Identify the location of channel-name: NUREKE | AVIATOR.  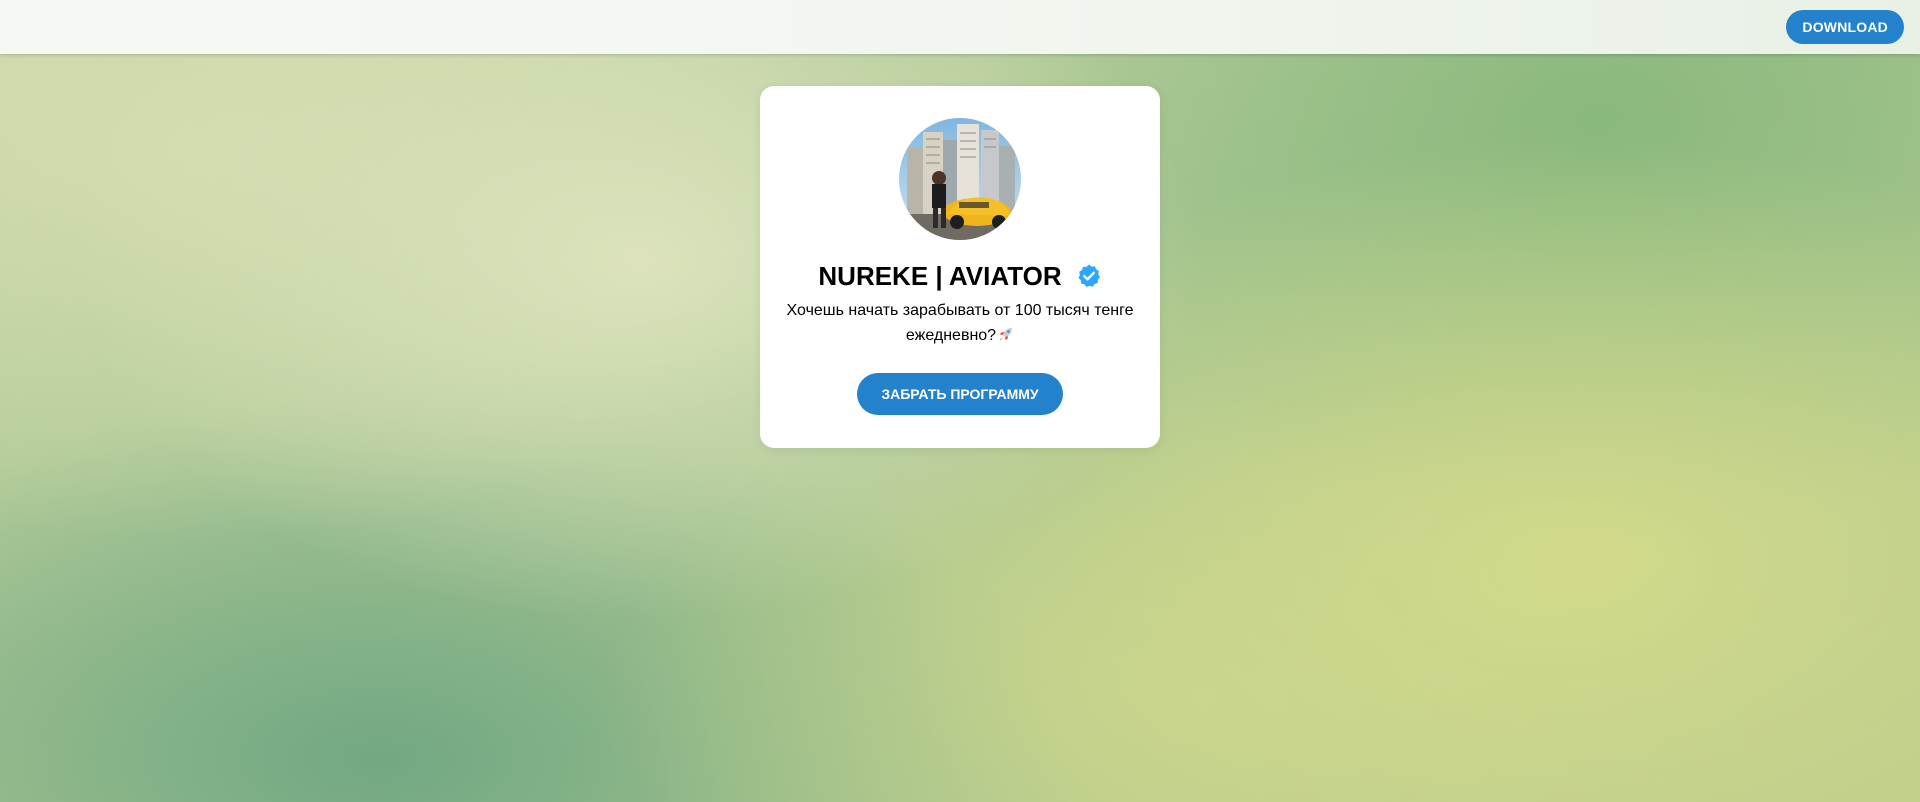
(940, 275).